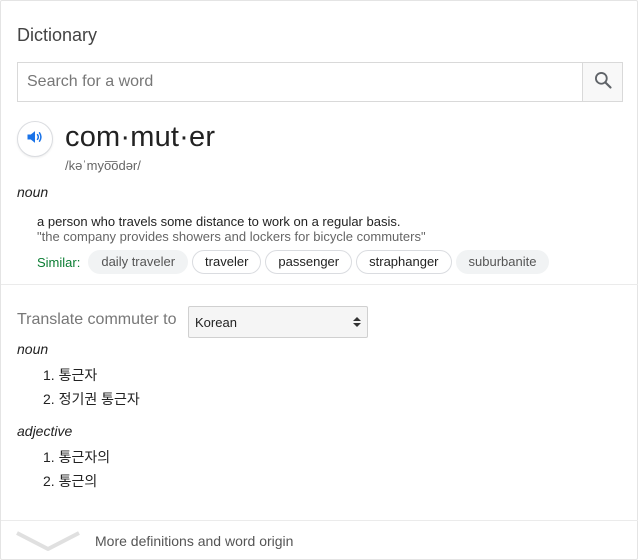 The image size is (638, 560). Describe the element at coordinates (33, 349) in the screenshot. I see `translation-pos: noun` at that location.